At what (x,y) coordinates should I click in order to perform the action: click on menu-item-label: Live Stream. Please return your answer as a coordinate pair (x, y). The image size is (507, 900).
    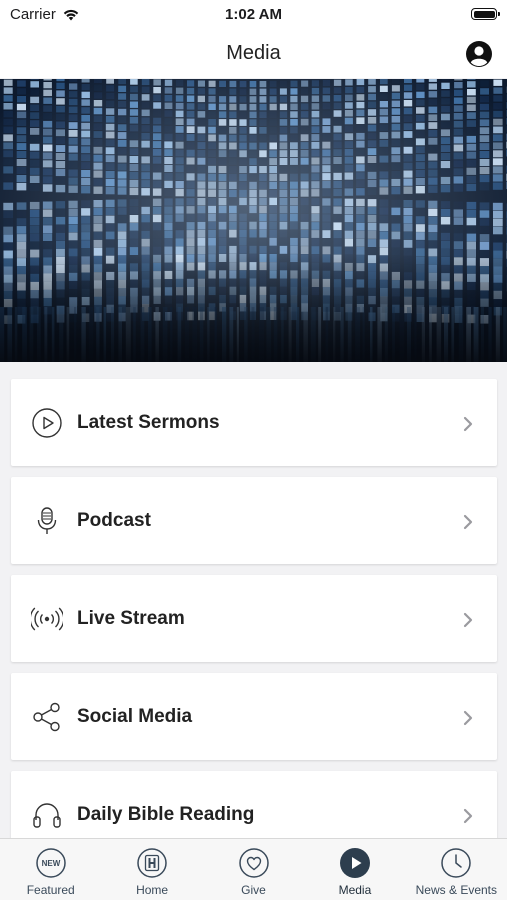
    Looking at the image, I should click on (131, 618).